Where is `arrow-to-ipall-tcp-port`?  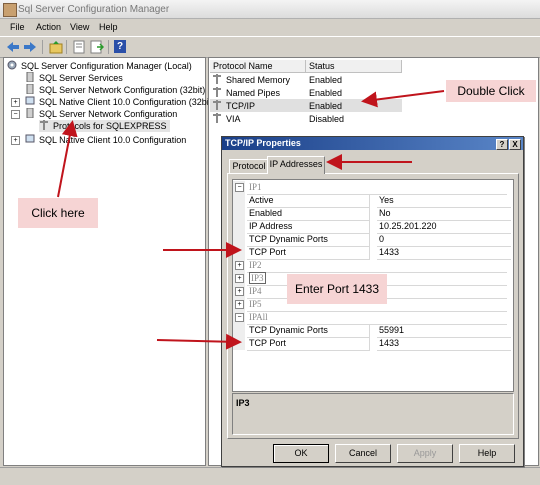
arrow-to-ipall-tcp-port is located at coordinates (199, 341).